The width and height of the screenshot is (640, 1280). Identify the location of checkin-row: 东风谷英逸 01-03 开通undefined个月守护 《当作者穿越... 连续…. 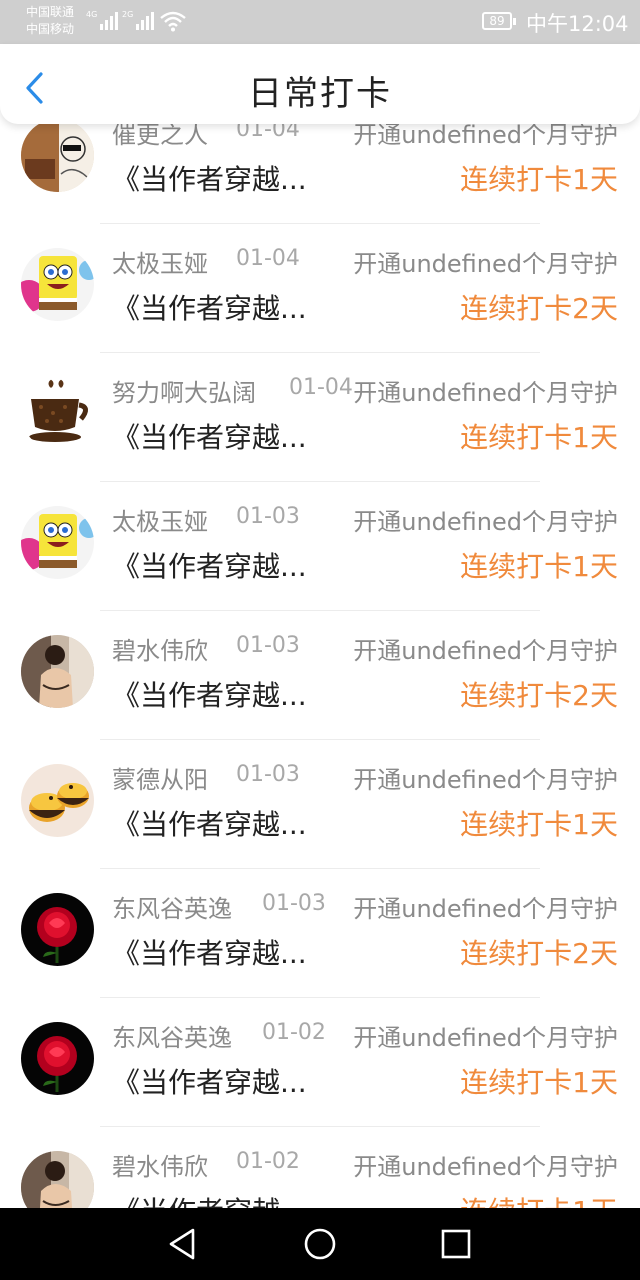
(320, 933).